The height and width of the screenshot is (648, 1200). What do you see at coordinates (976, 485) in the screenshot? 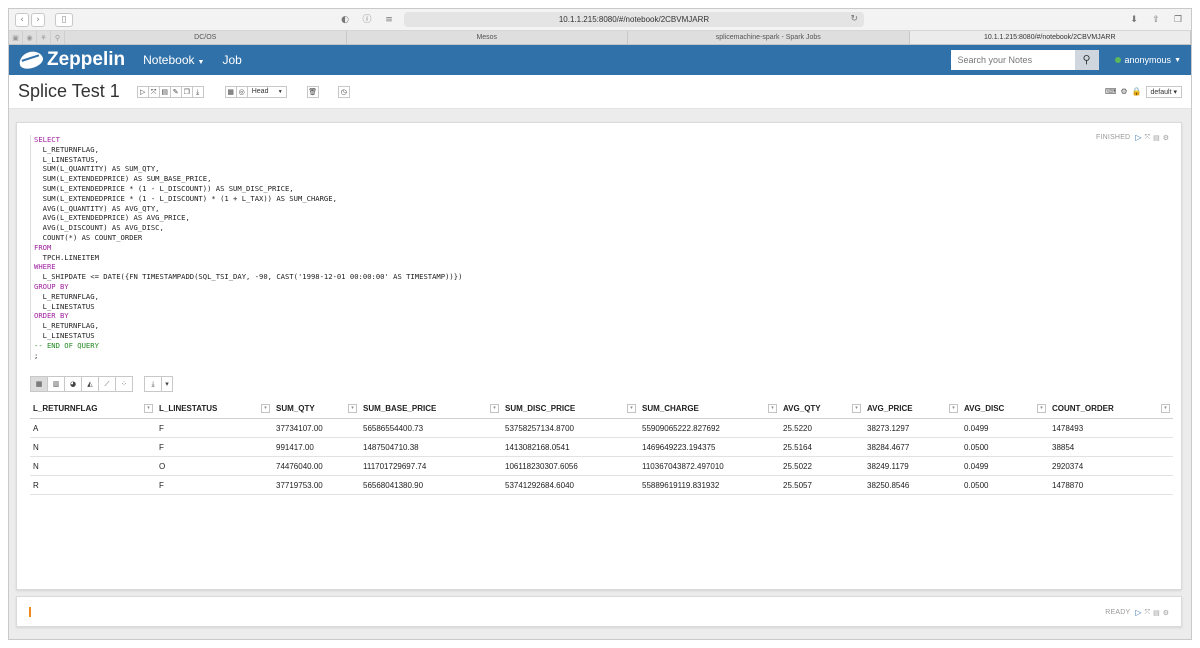
I see `table-cell: 0.0500` at bounding box center [976, 485].